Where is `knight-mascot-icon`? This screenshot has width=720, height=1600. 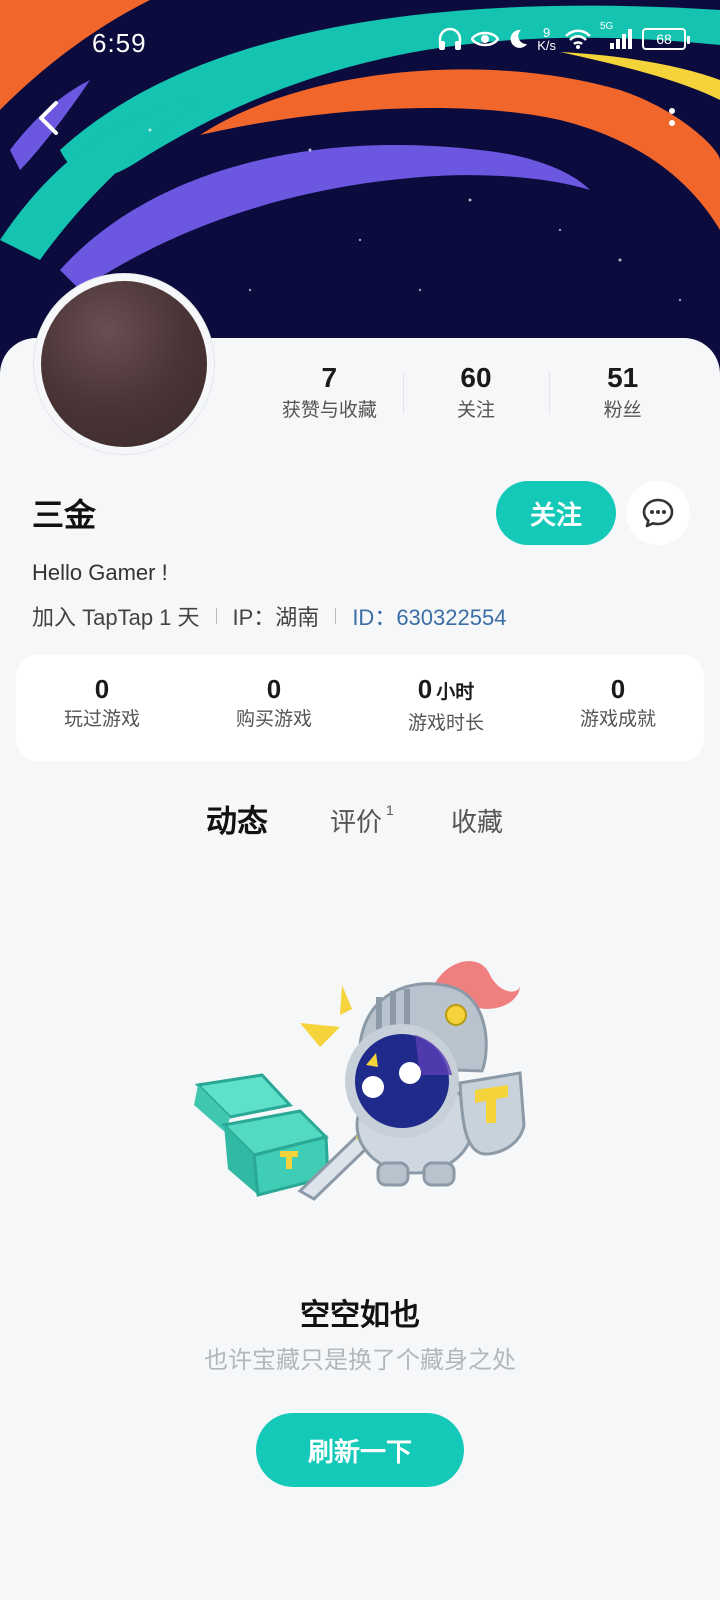 knight-mascot-icon is located at coordinates (360, 1081).